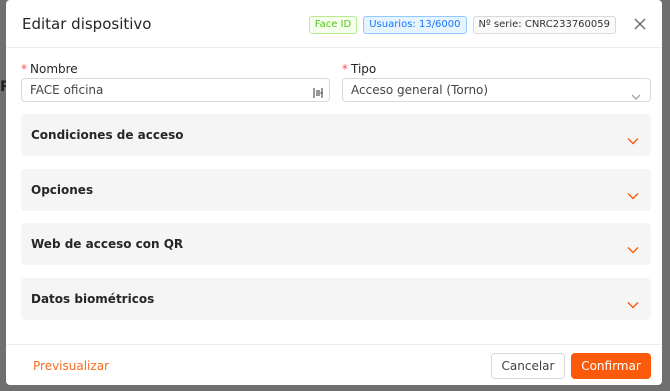  I want to click on panel-label: Condiciones de acceso, so click(107, 135).